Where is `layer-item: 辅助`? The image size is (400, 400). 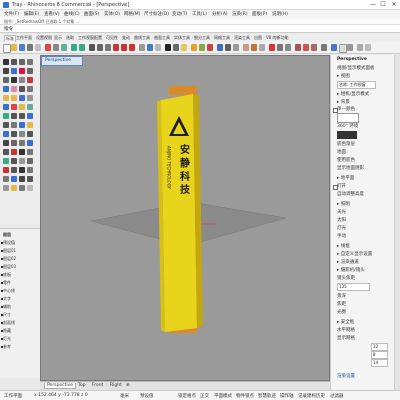 layer-item: 辅助 is located at coordinates (7, 307).